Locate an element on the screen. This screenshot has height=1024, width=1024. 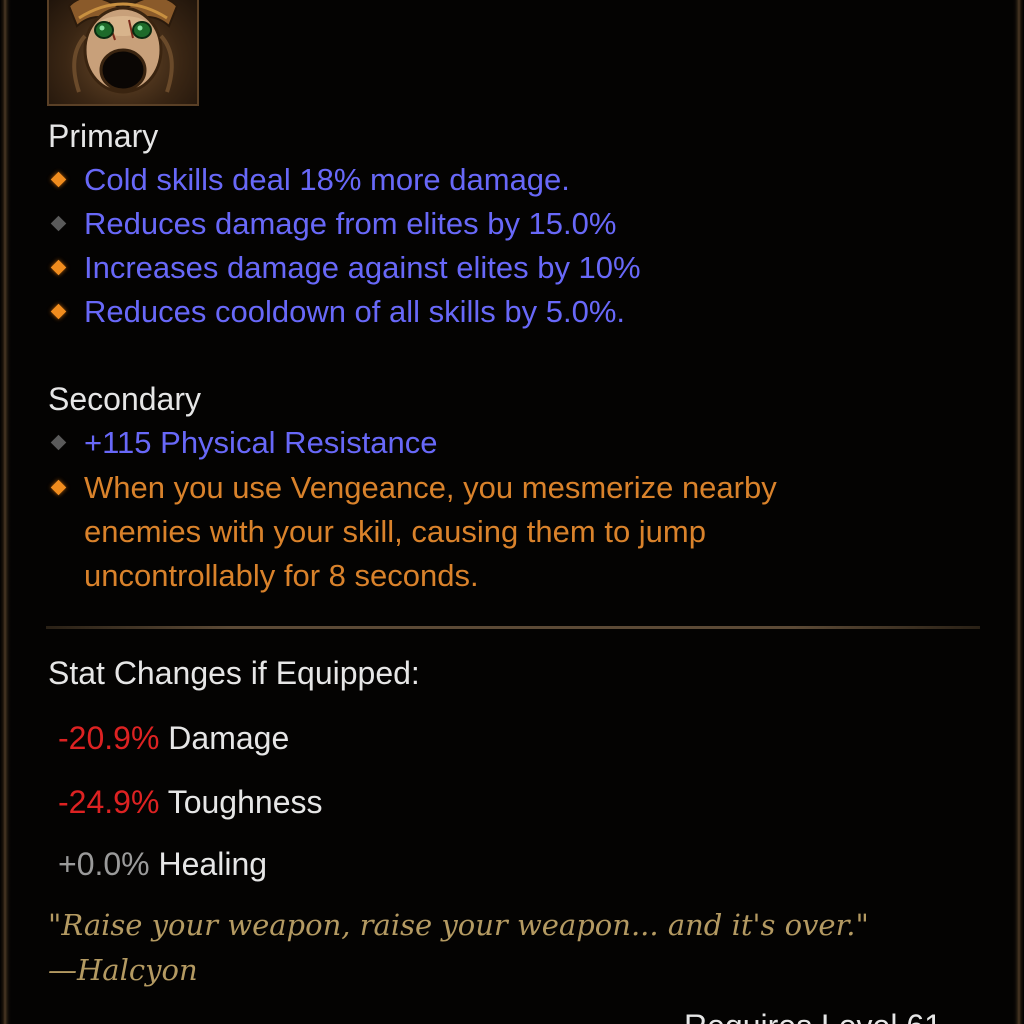
tooltip-border-right is located at coordinates (1018, 512).